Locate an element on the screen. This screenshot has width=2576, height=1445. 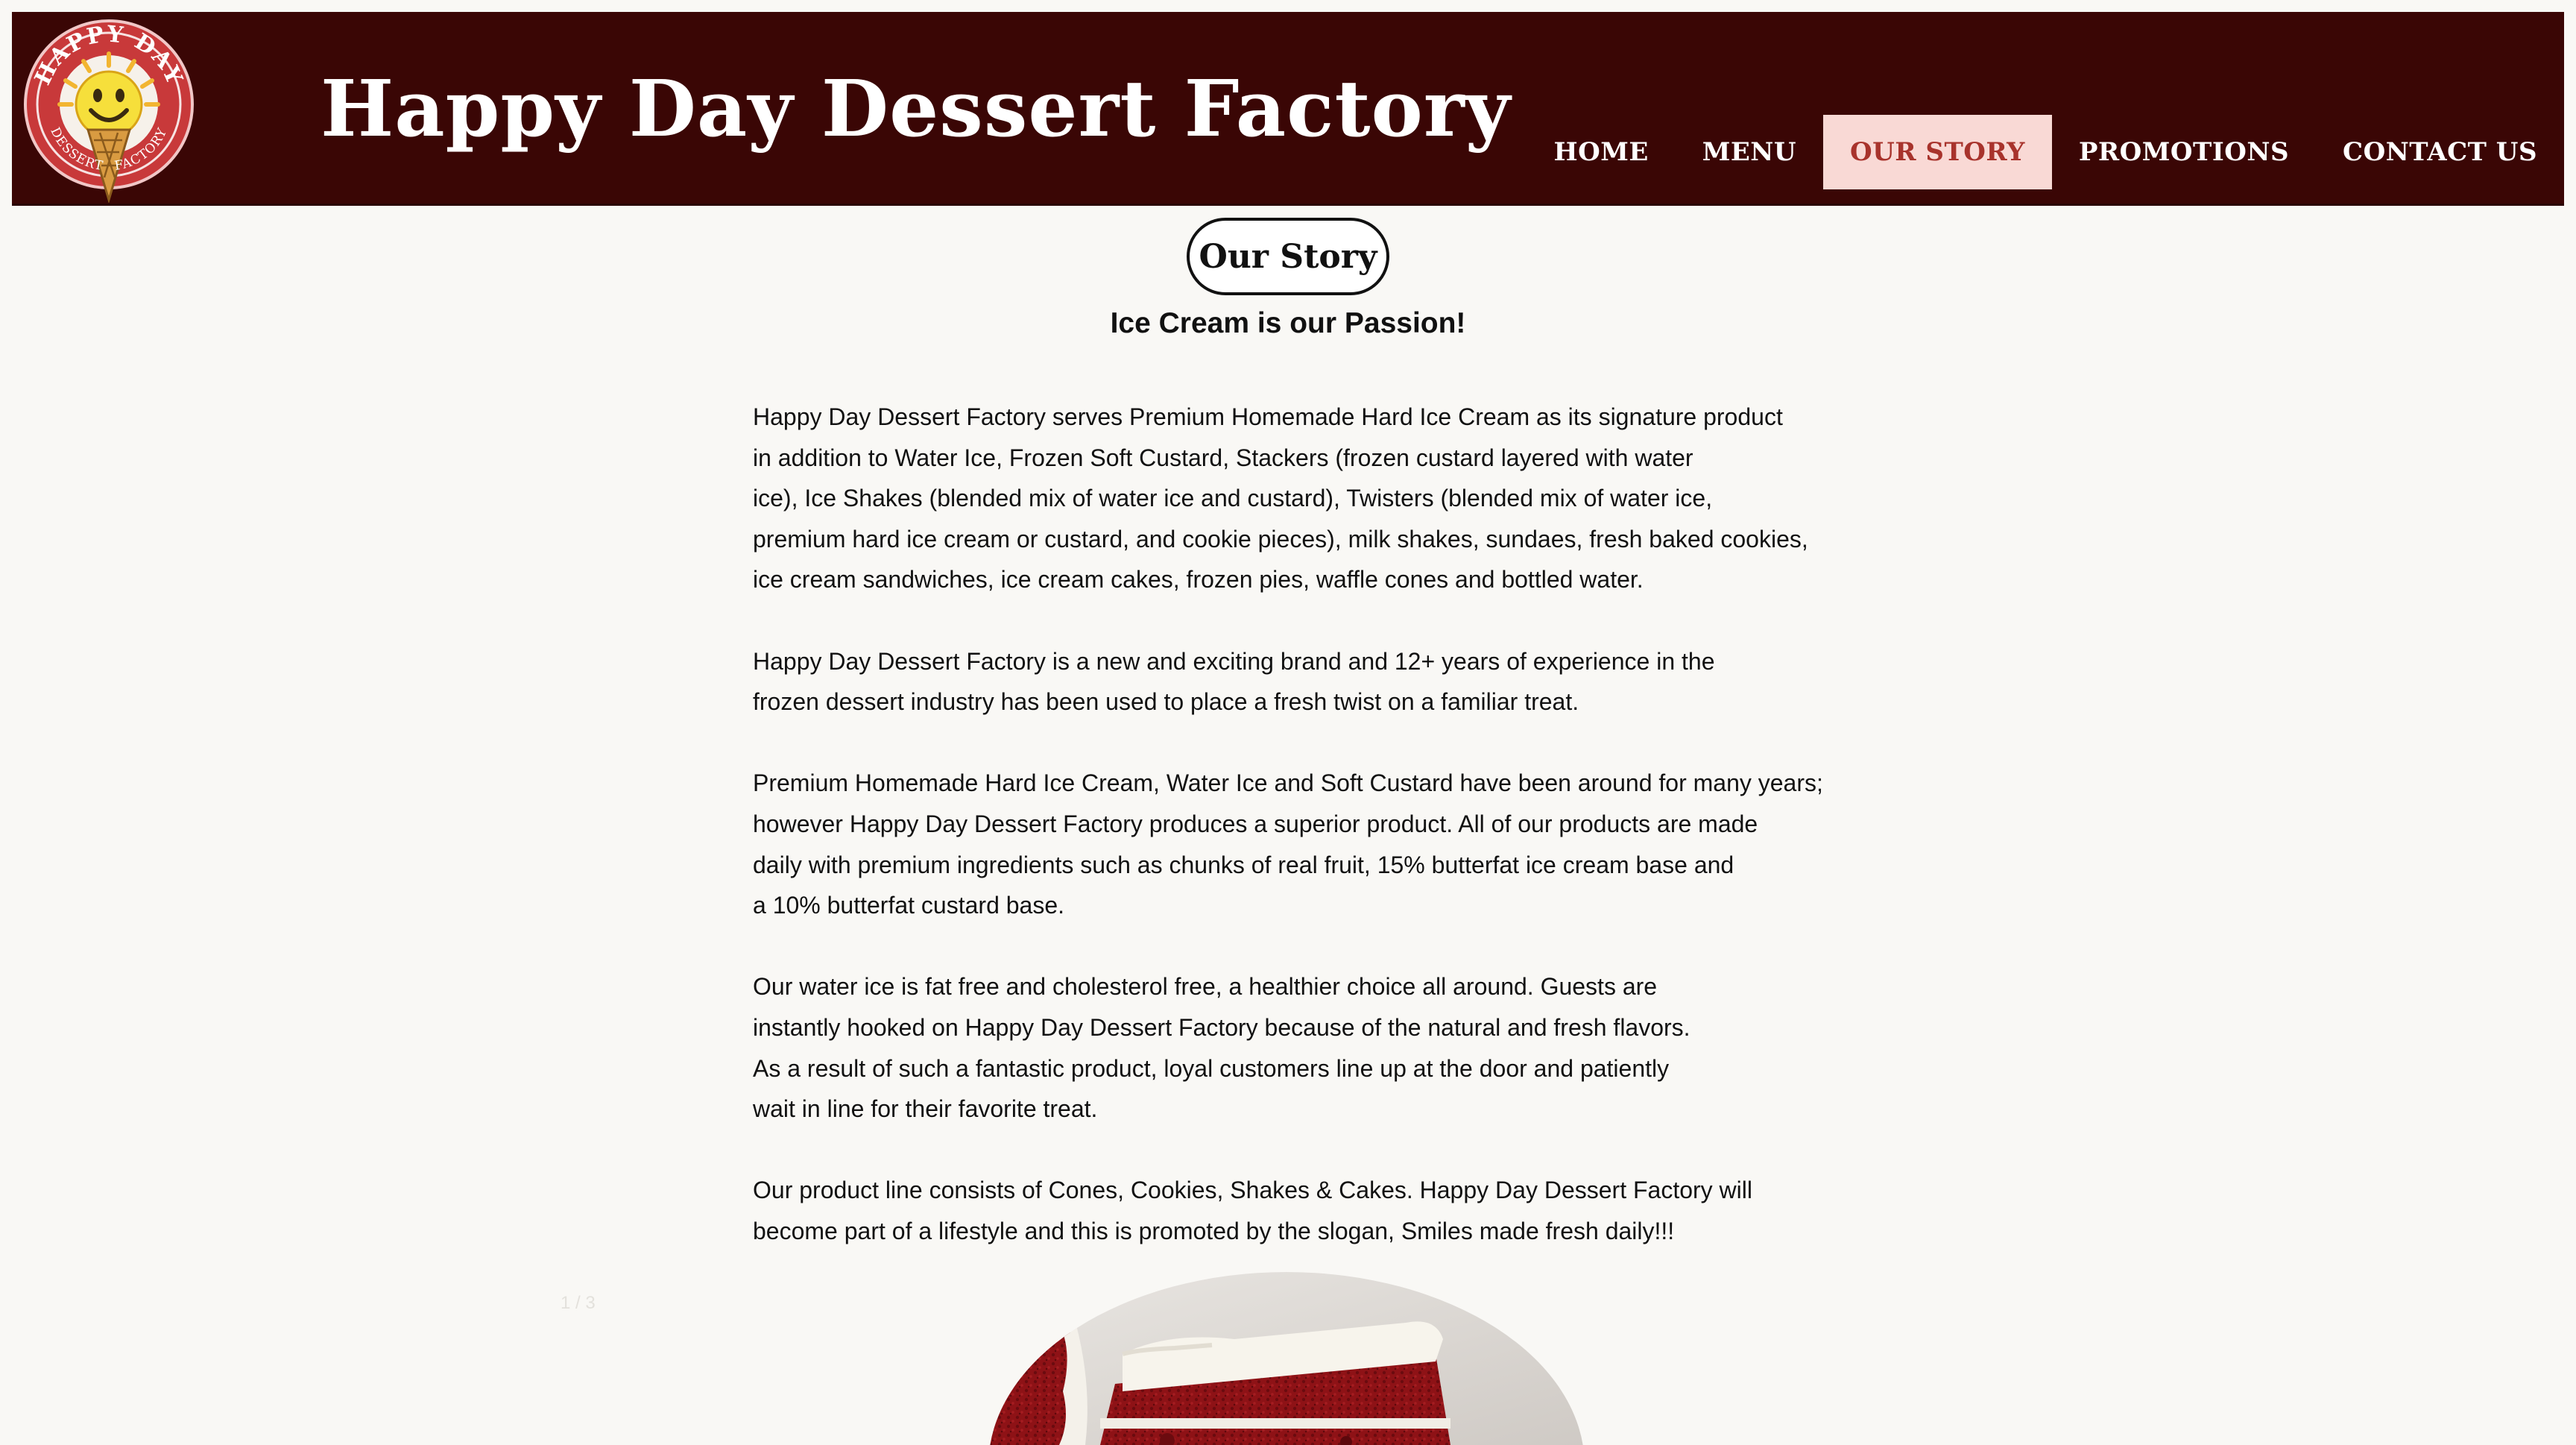
story-line: wait in line for their favorite treat. is located at coordinates (926, 1109).